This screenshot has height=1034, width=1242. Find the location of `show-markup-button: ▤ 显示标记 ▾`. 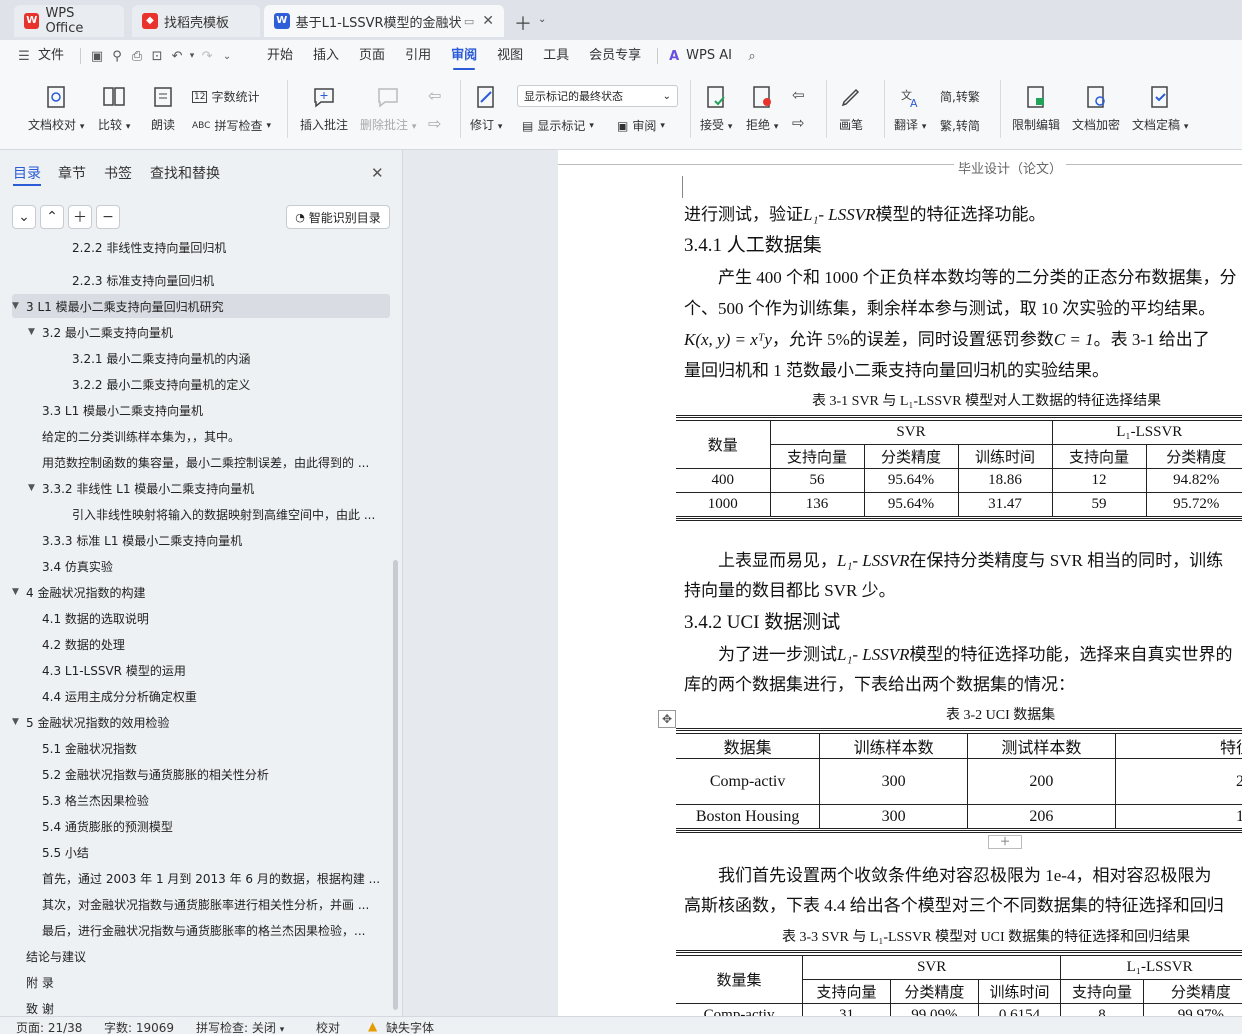

show-markup-button: ▤ 显示标记 ▾ is located at coordinates (558, 125).